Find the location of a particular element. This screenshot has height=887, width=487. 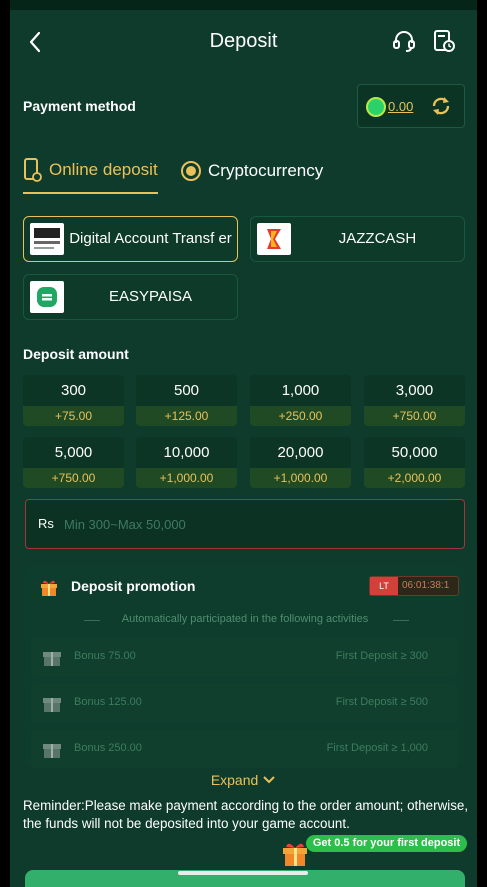

method-name: JAZZCASH is located at coordinates (377, 238).